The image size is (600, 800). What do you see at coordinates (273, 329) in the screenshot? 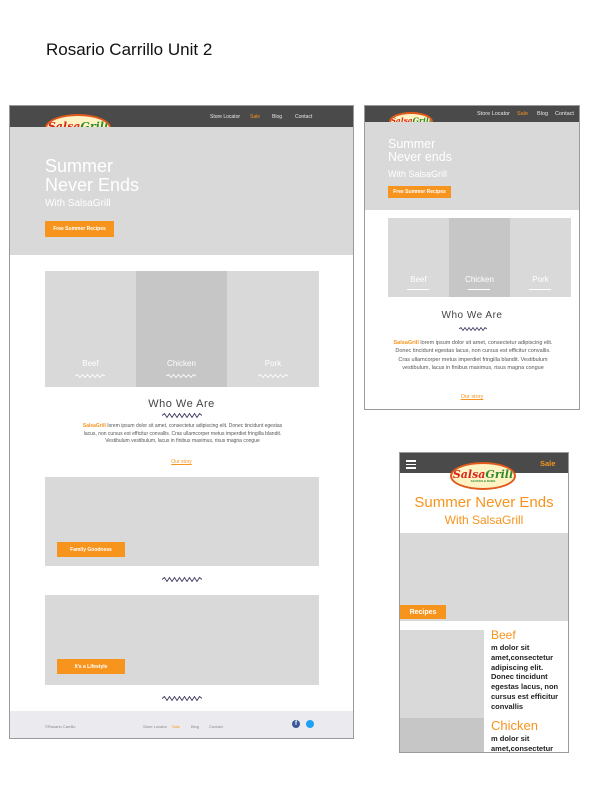
I see `desktop-panel-pork: Pork` at bounding box center [273, 329].